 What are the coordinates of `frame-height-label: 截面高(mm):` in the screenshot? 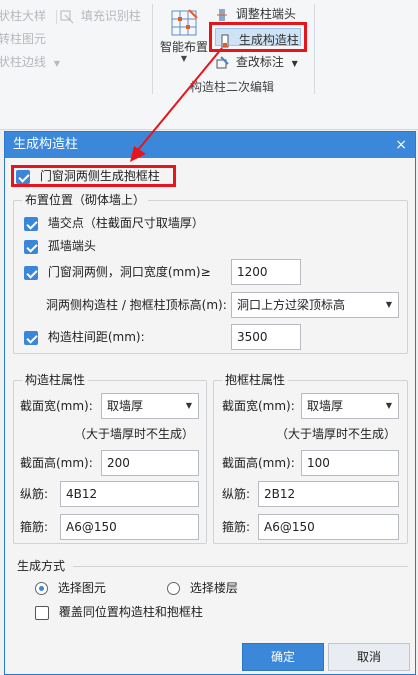 It's located at (258, 463).